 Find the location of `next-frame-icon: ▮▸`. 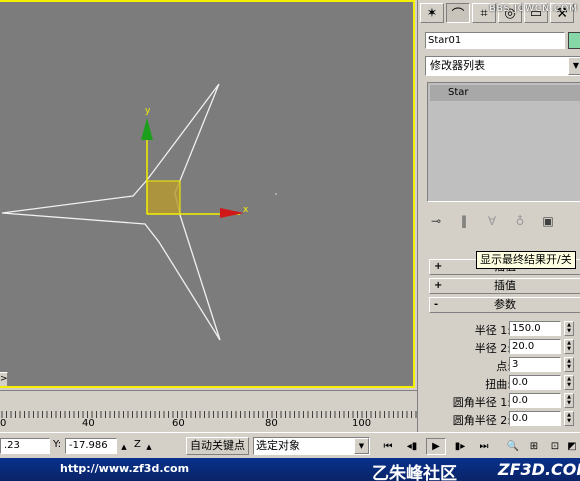

next-frame-icon: ▮▸ is located at coordinates (460, 446).